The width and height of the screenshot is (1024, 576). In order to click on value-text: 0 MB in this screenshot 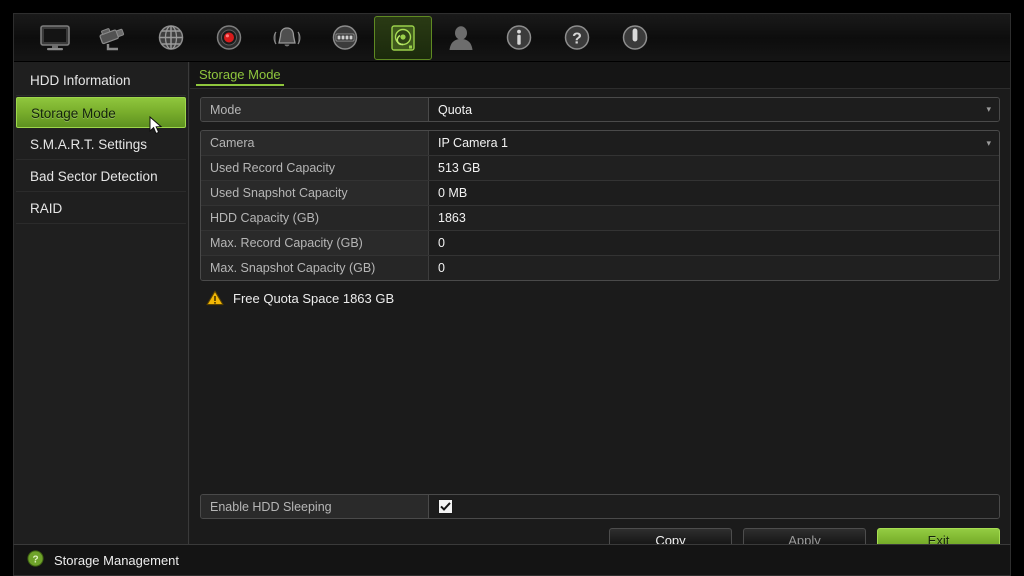, I will do `click(453, 193)`.